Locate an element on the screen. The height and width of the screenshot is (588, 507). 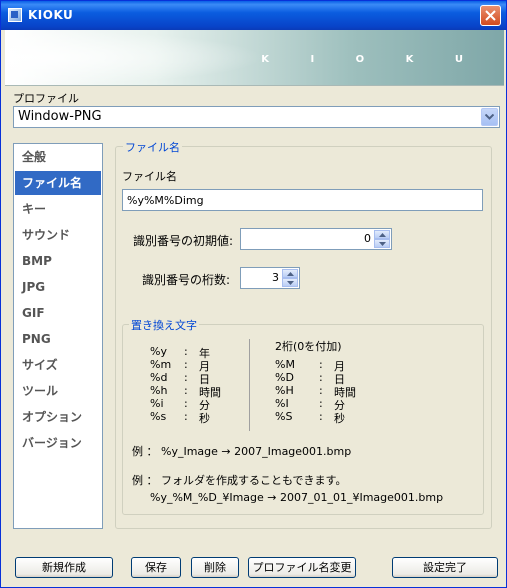
sidebar-item-png: PNG is located at coordinates (58, 339).